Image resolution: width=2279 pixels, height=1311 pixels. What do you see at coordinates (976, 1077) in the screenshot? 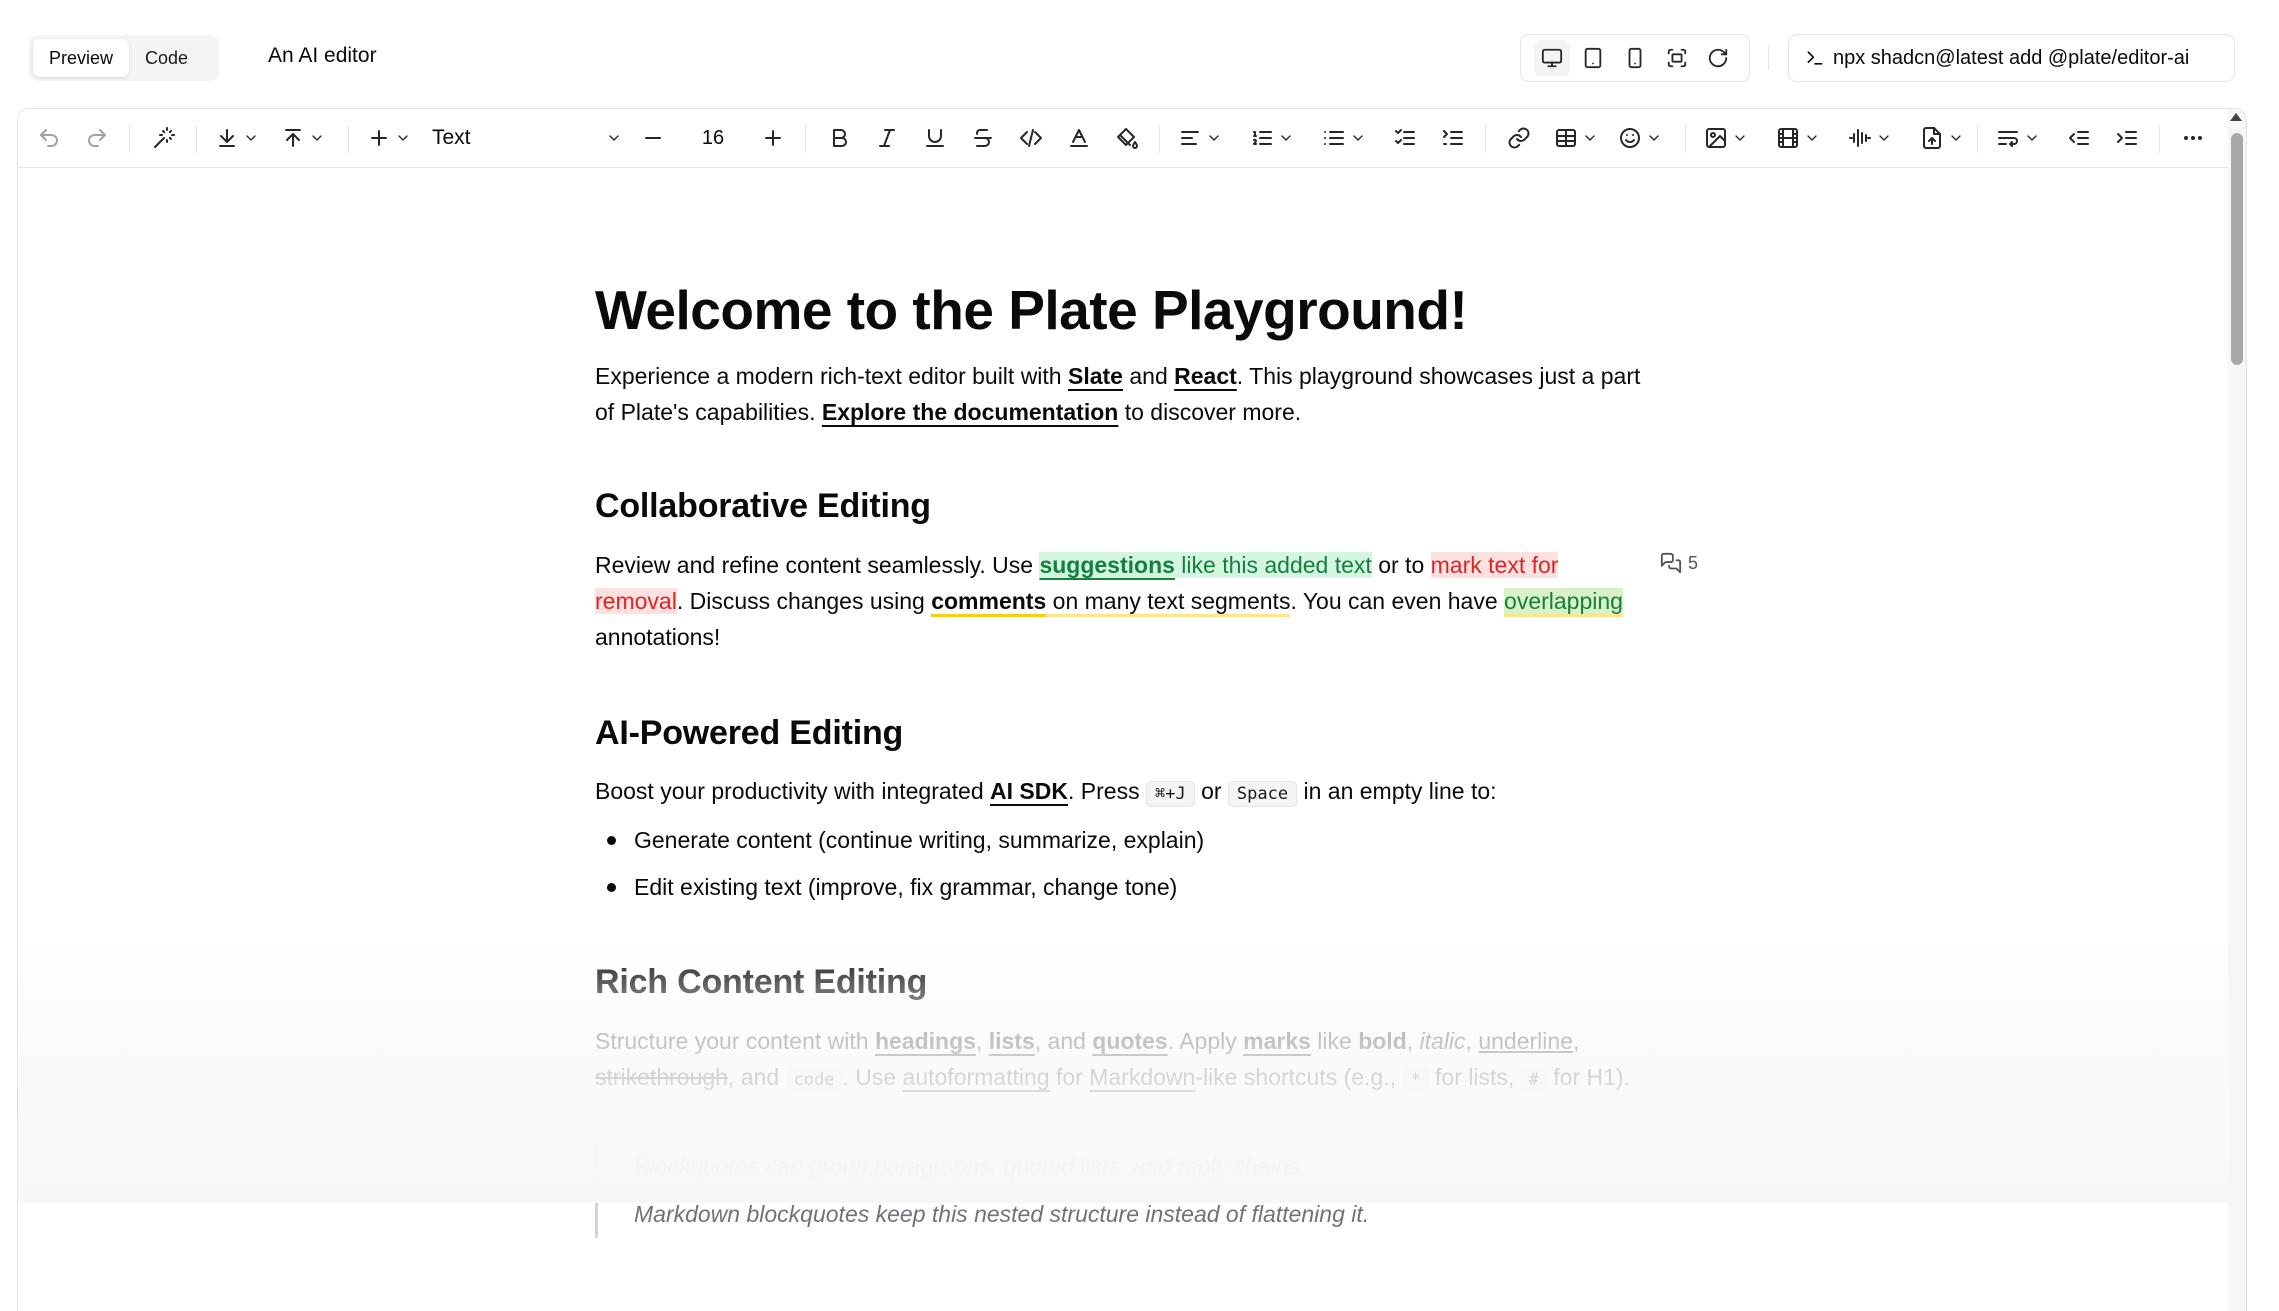
I see `link-autoformatting: autoformatting` at bounding box center [976, 1077].